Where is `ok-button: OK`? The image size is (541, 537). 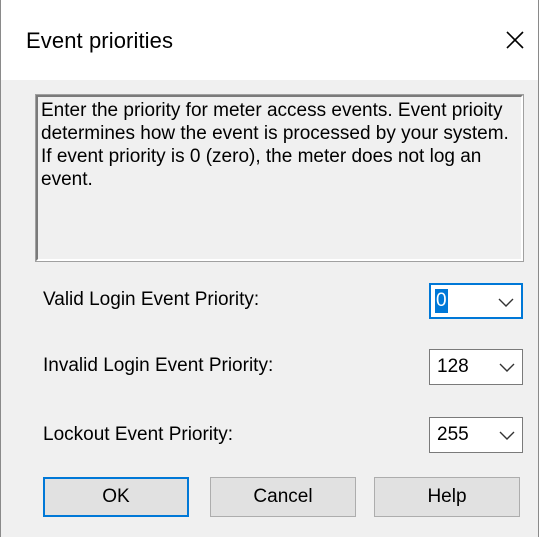 ok-button: OK is located at coordinates (116, 497).